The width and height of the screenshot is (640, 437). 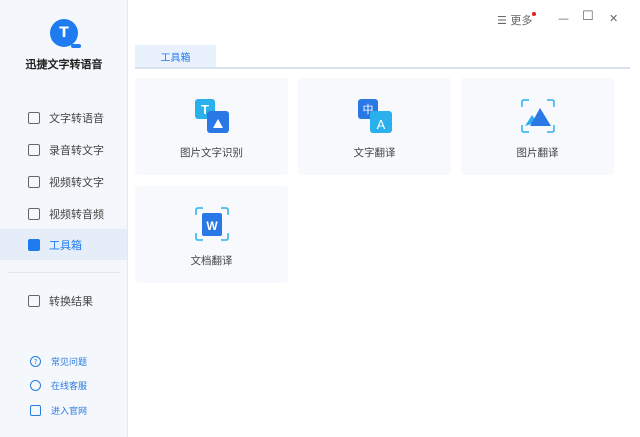 What do you see at coordinates (69, 363) in the screenshot?
I see `link-label: 常见问题` at bounding box center [69, 363].